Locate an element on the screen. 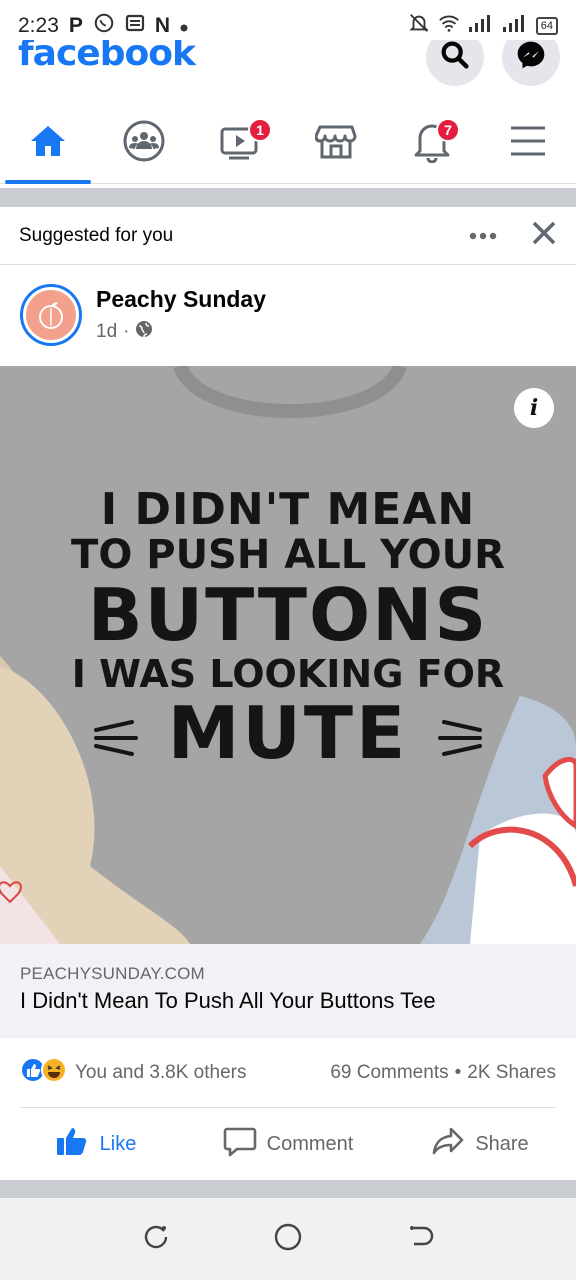  feed-divider is located at coordinates (288, 197).